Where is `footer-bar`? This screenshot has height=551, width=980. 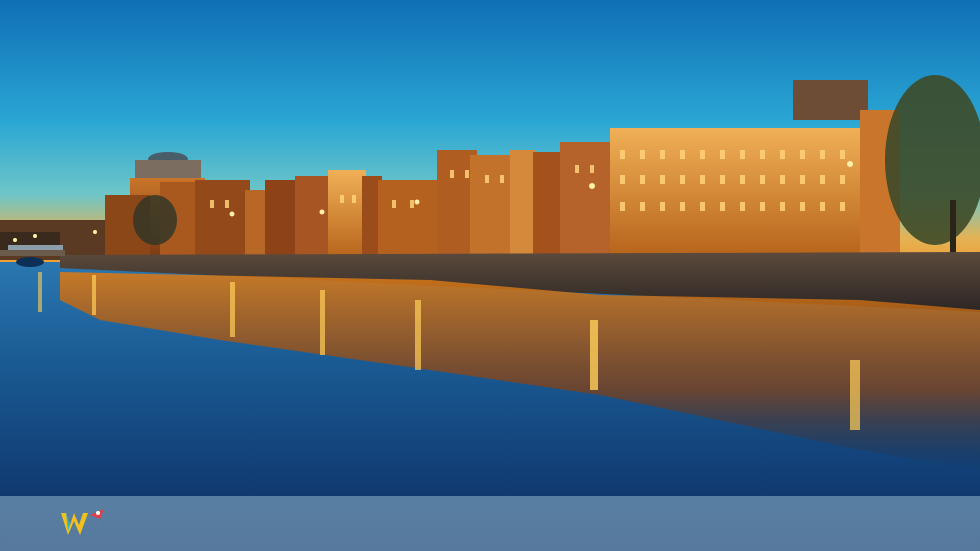
footer-bar is located at coordinates (490, 523).